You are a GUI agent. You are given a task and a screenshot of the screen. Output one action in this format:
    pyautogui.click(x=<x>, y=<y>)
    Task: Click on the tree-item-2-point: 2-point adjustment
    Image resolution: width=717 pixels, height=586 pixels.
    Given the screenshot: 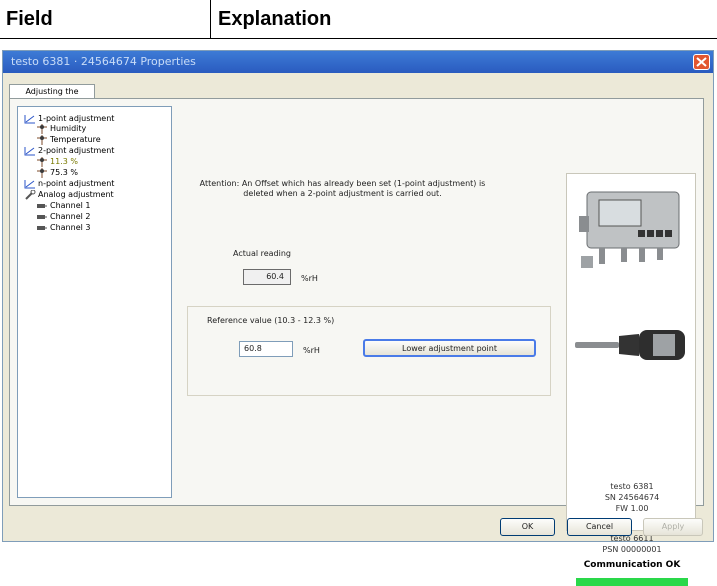 What is the action you would take?
    pyautogui.click(x=69, y=150)
    